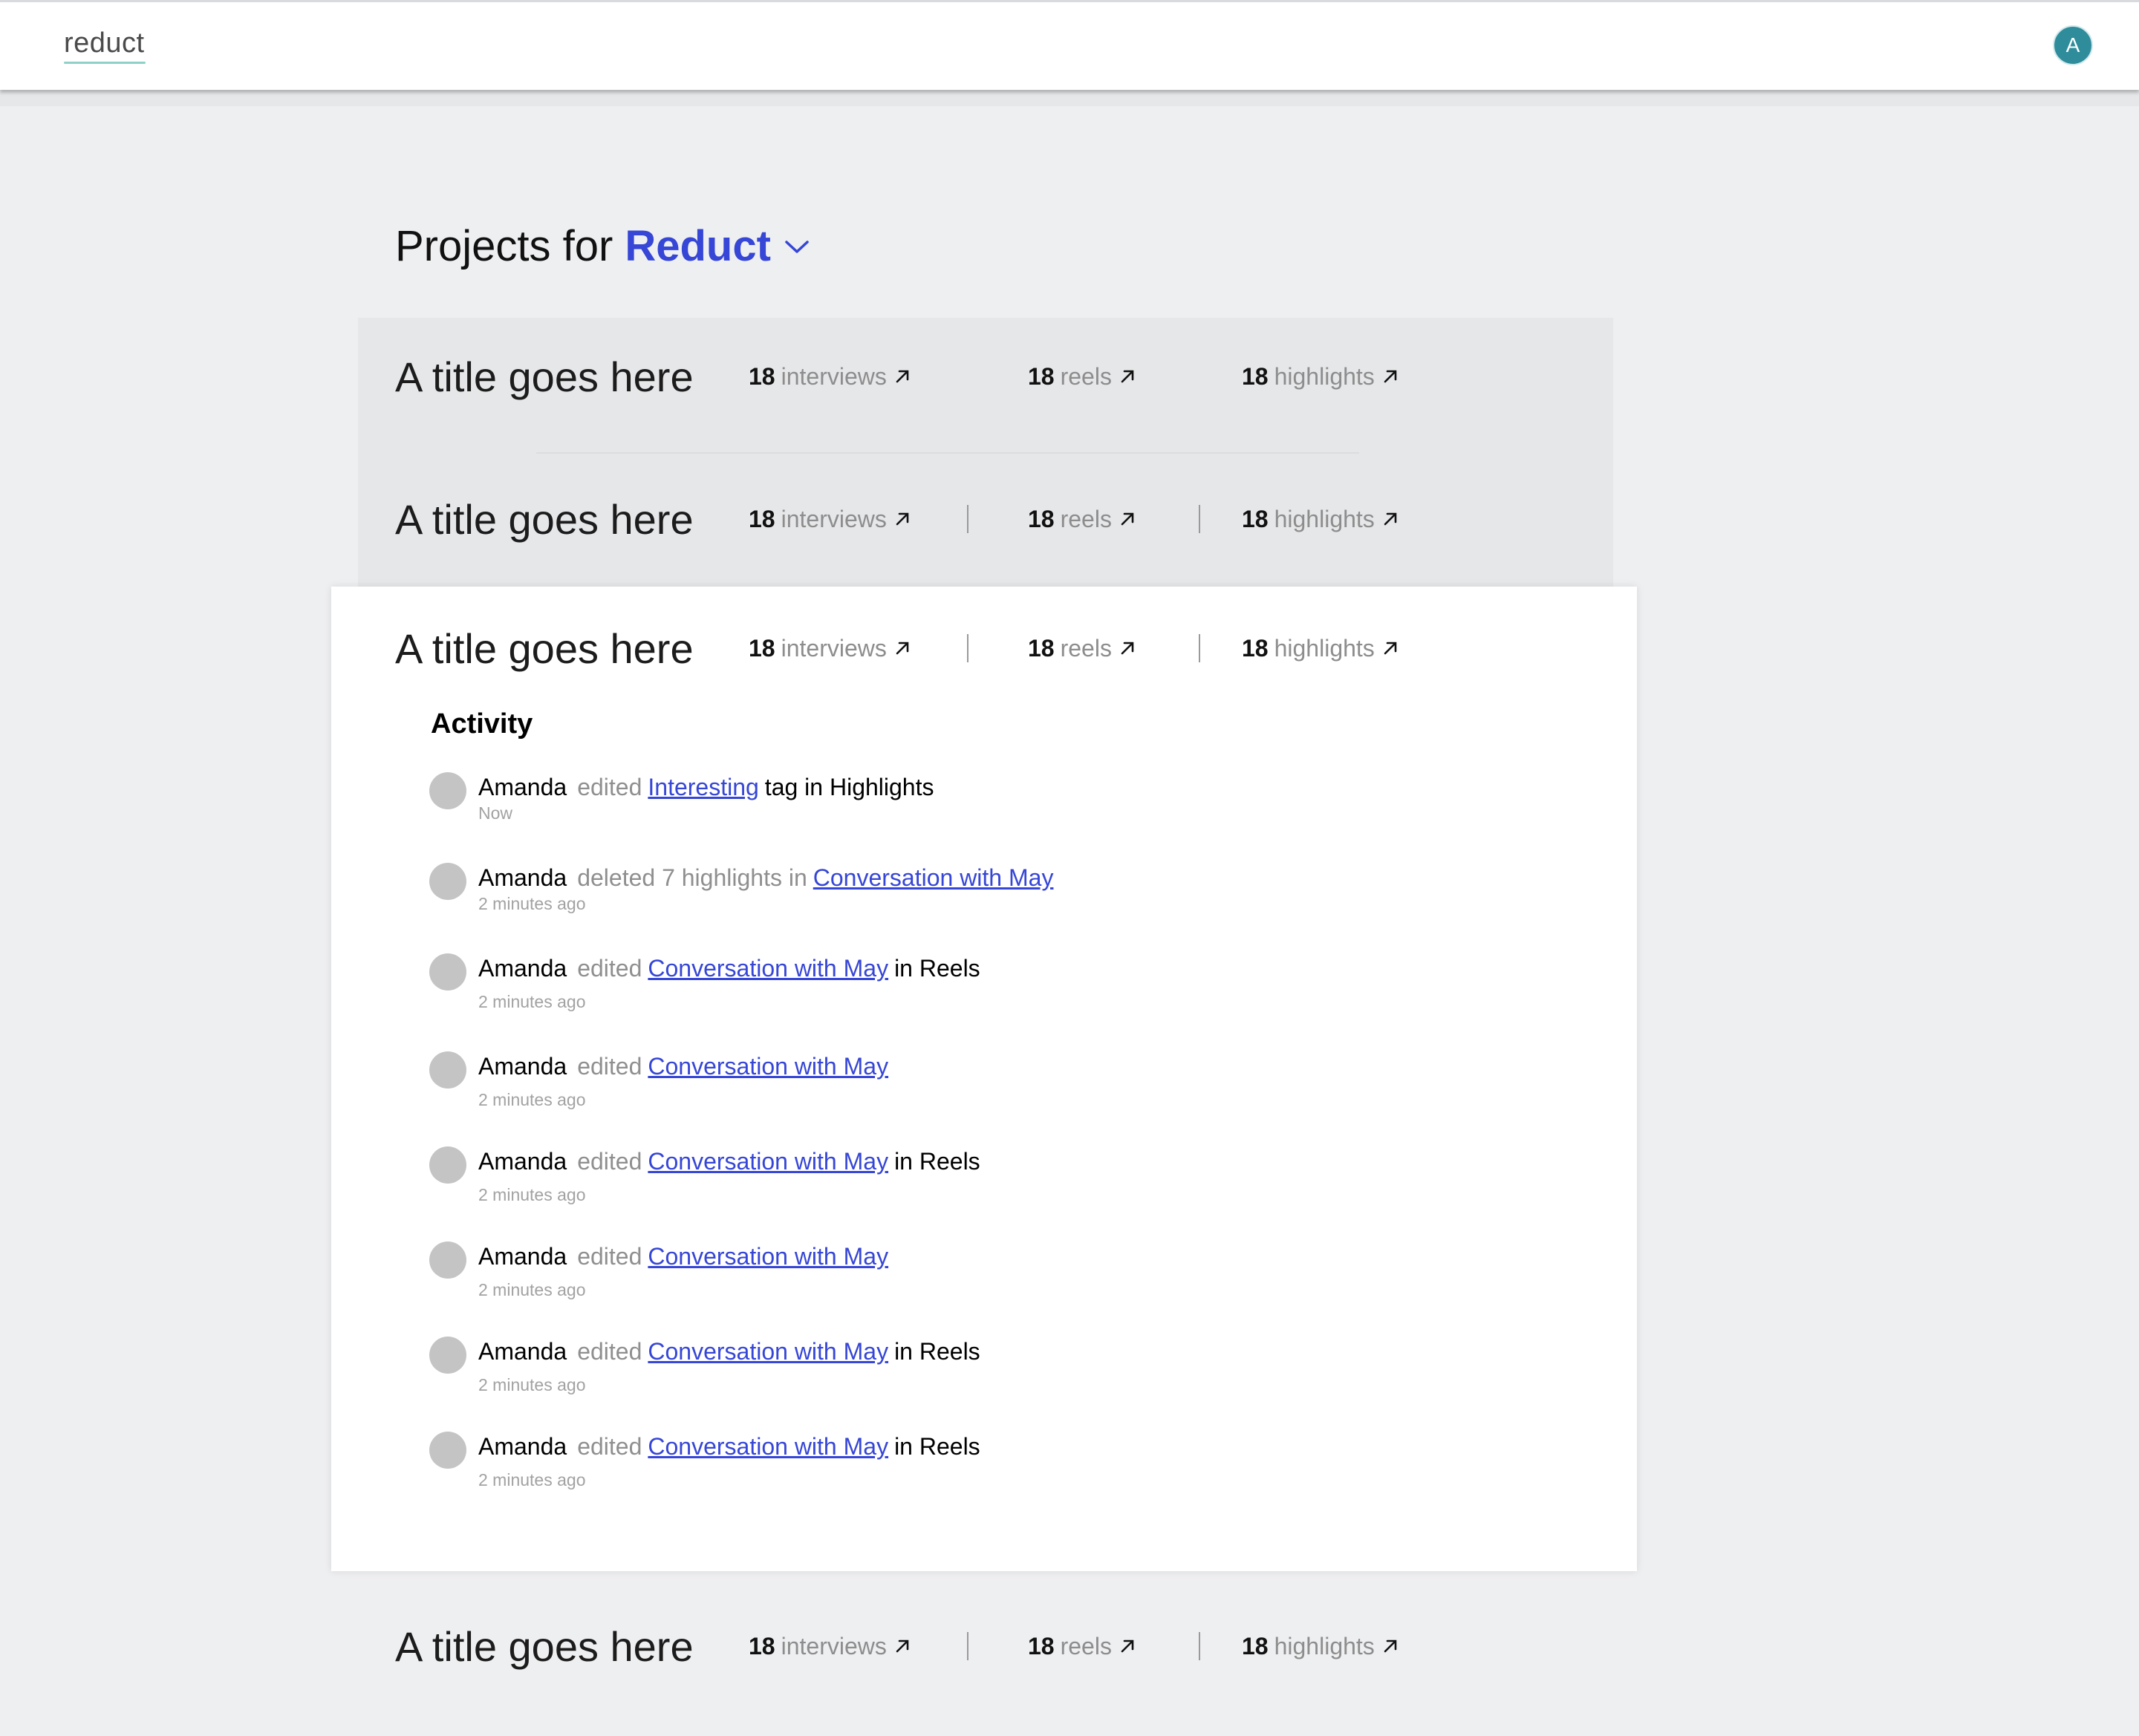 Image resolution: width=2139 pixels, height=1736 pixels. What do you see at coordinates (1069, 98) in the screenshot?
I see `toolbar-strip` at bounding box center [1069, 98].